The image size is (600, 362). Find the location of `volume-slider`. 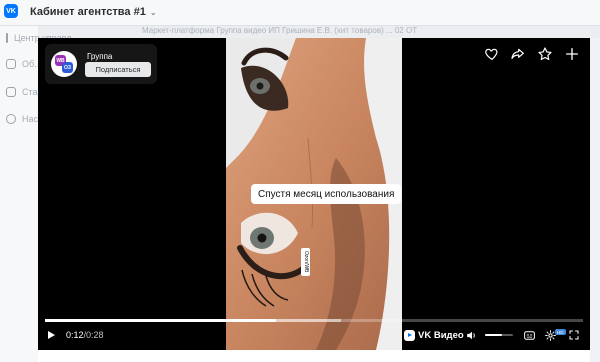

volume-slider is located at coordinates (499, 335).